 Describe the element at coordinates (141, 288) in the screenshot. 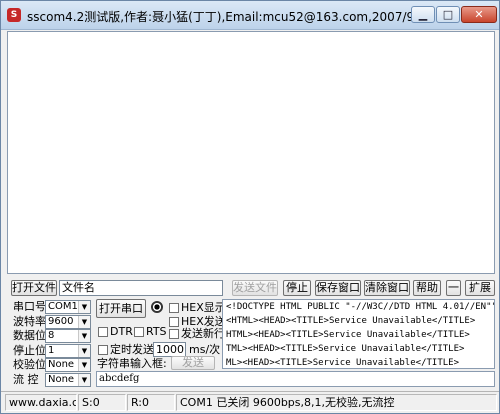

I see `filename-field: 文件名` at that location.